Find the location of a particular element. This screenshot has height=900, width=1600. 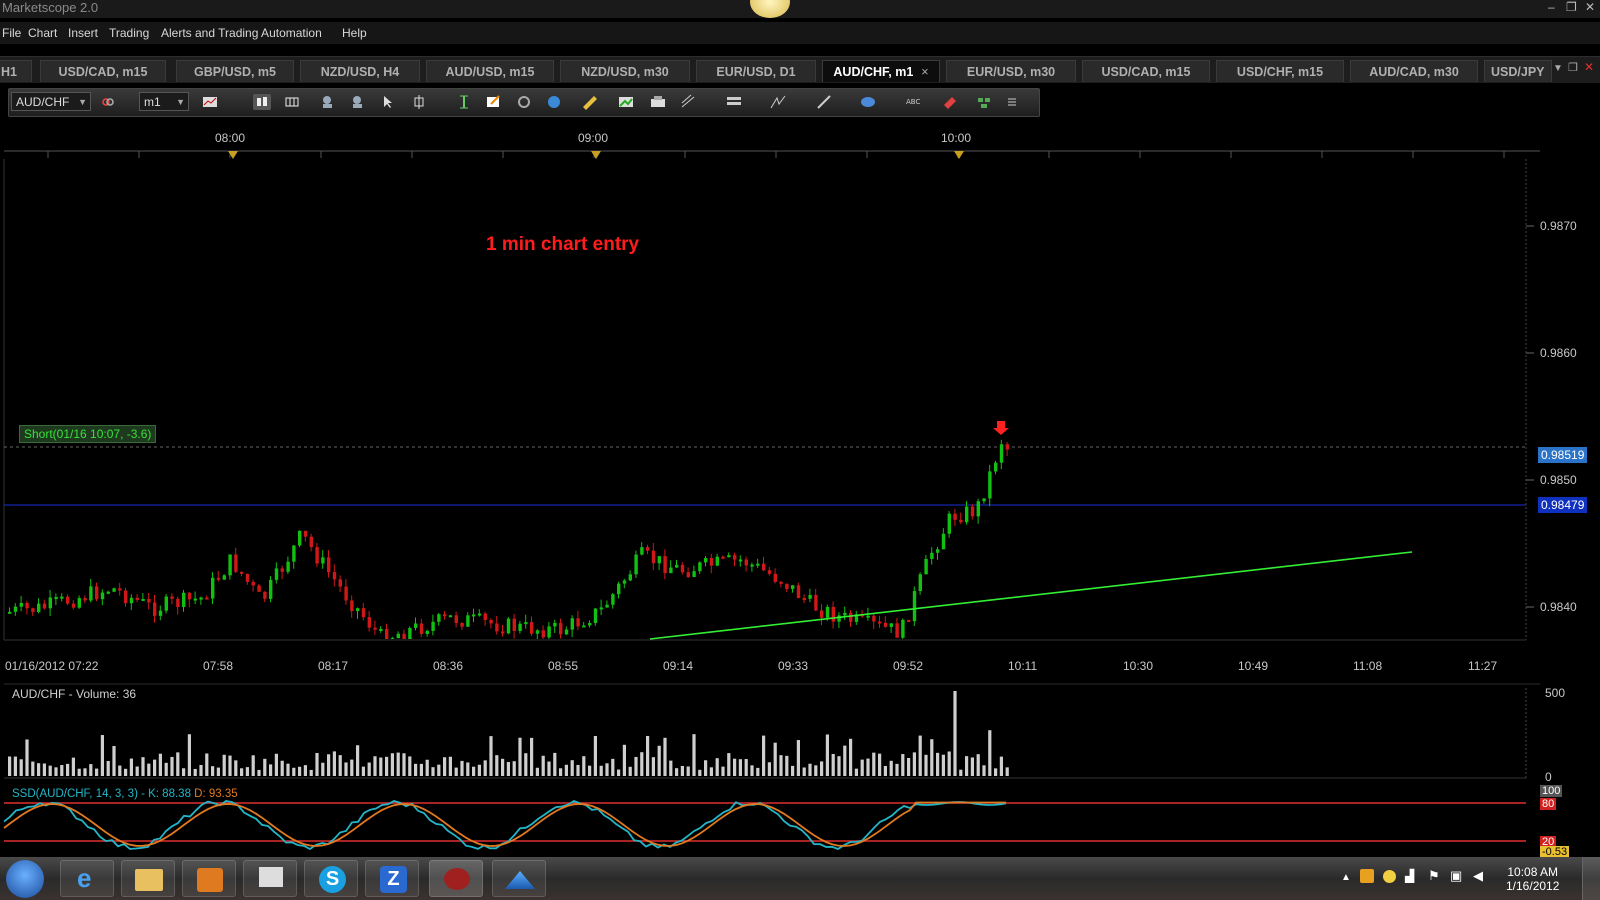

tray-app-icon is located at coordinates (1367, 876).